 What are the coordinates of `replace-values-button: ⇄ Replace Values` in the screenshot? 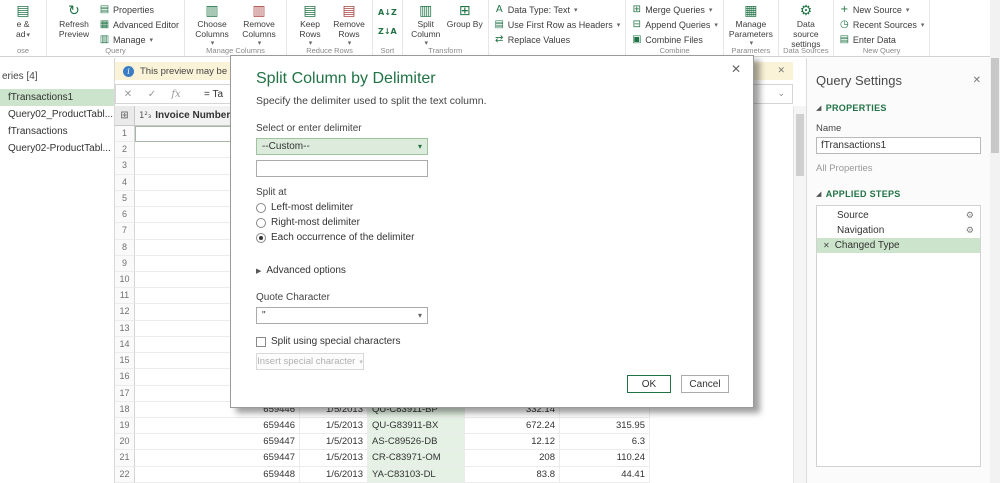 It's located at (557, 39).